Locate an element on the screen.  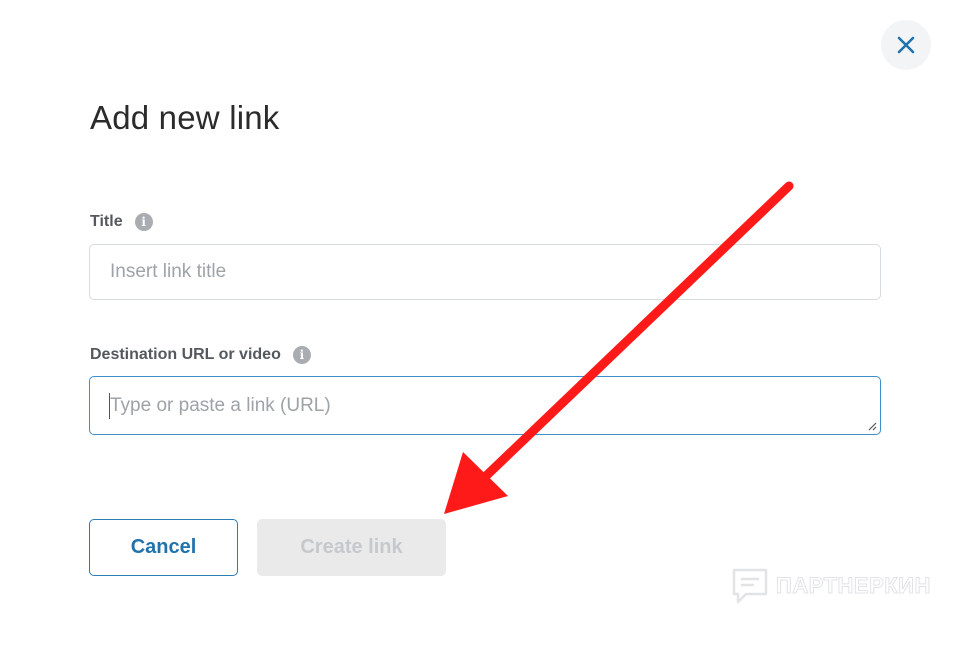
create-link-button: Create link is located at coordinates (351, 547).